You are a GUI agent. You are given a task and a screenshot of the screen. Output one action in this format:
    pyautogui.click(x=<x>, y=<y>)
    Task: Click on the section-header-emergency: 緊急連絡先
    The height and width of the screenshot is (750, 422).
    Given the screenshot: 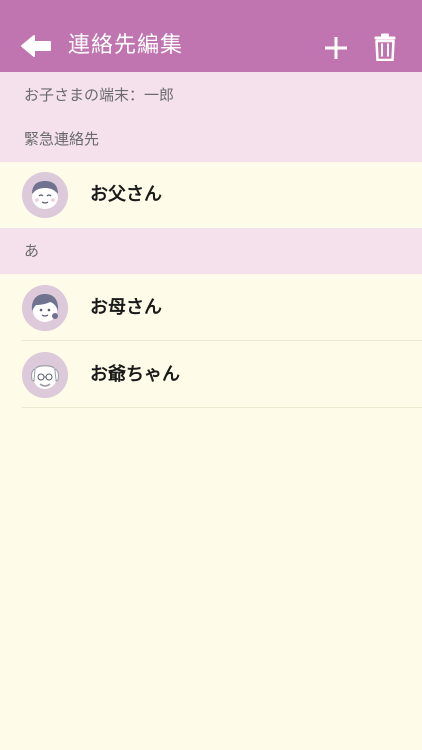 What is the action you would take?
    pyautogui.click(x=211, y=140)
    